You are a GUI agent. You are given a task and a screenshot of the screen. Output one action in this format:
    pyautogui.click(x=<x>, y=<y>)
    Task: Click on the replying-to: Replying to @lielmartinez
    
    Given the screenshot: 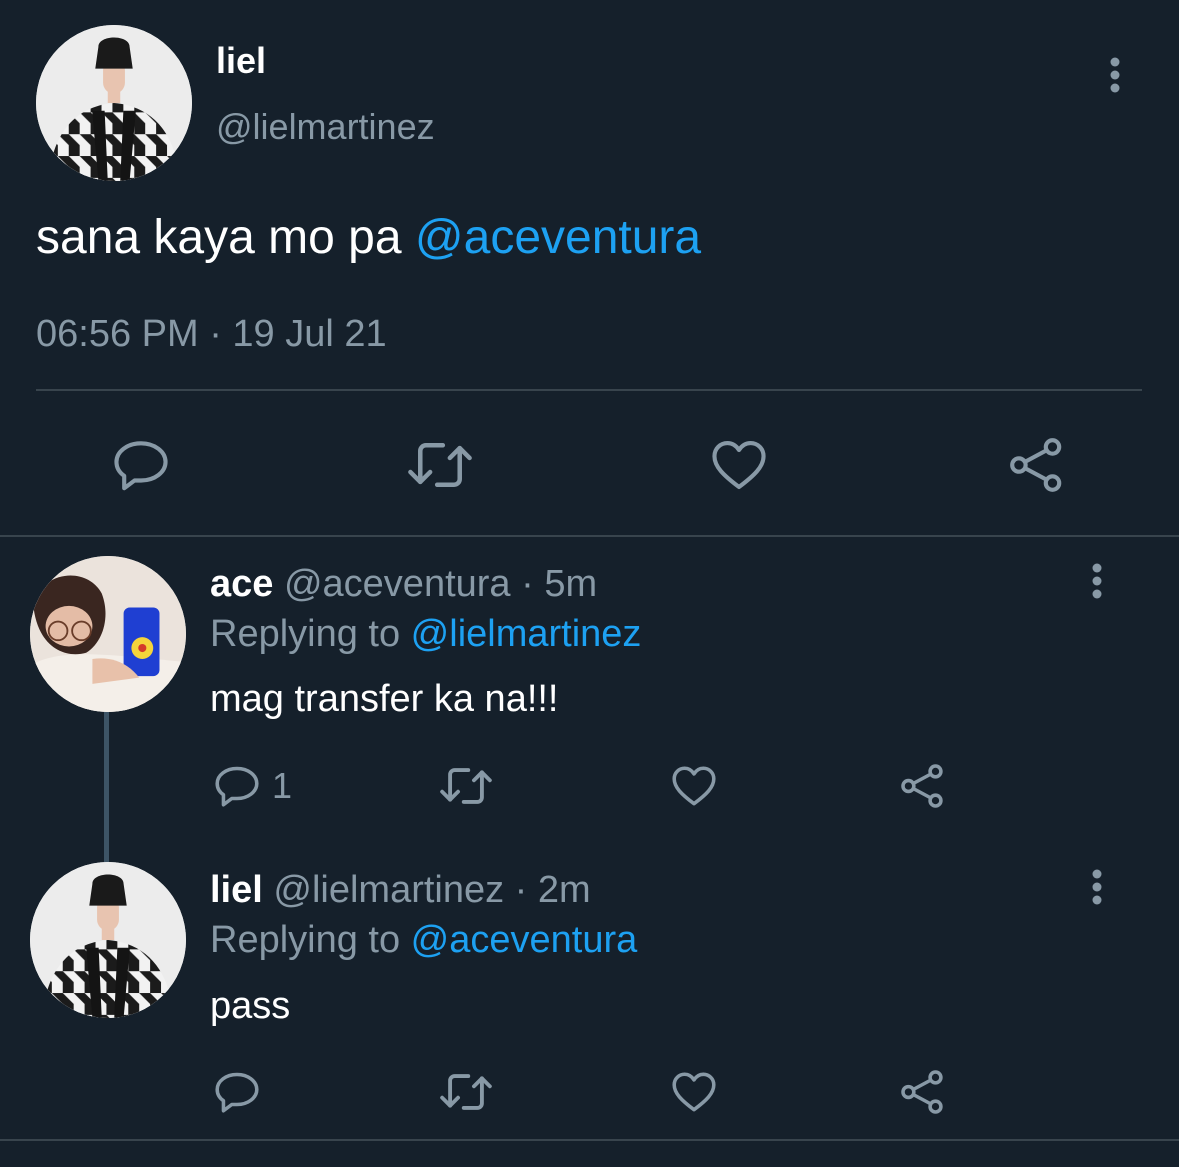 What is the action you would take?
    pyautogui.click(x=425, y=634)
    